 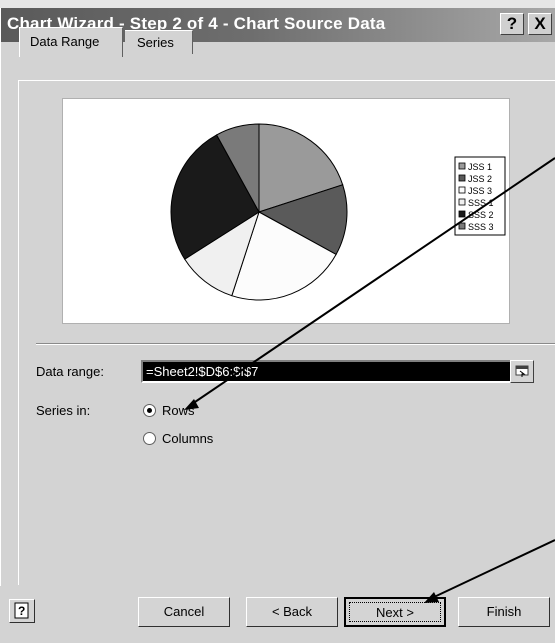 I want to click on rows-radio, so click(x=149, y=410).